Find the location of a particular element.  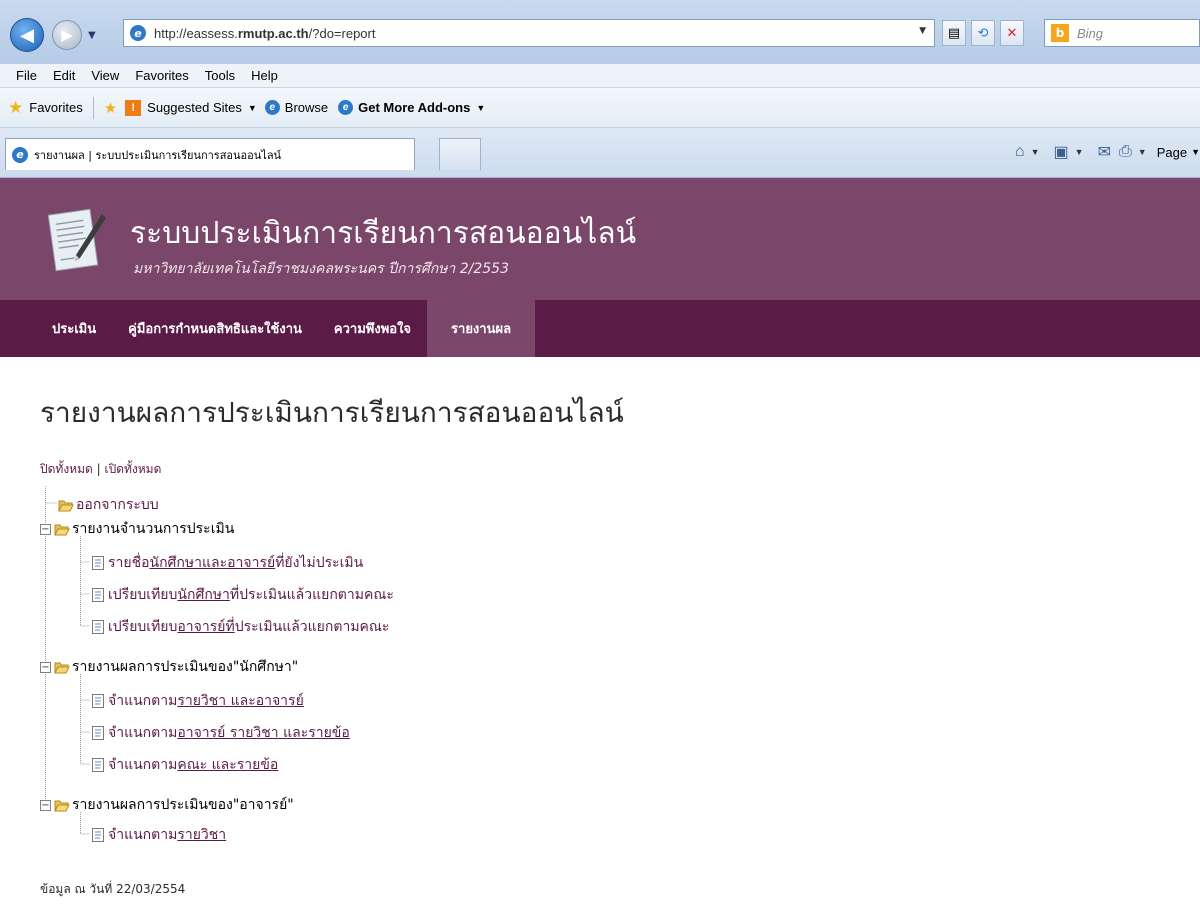

refresh-icon: ⟲ is located at coordinates (983, 33).